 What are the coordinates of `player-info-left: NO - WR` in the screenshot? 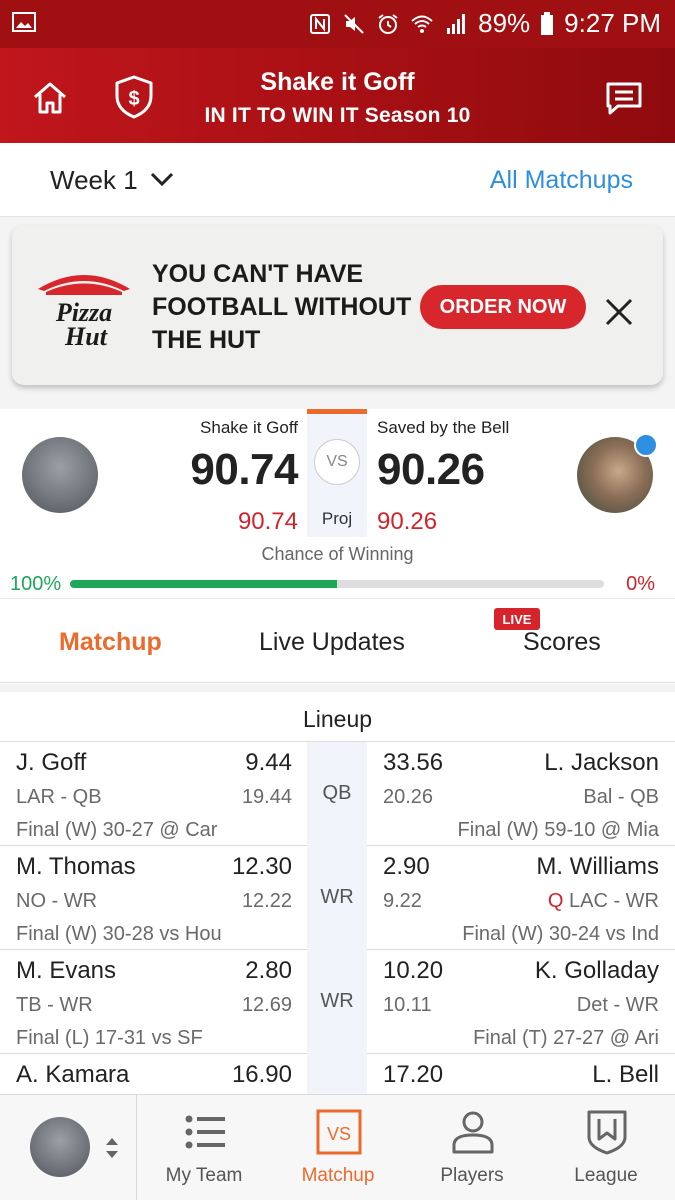 It's located at (57, 901).